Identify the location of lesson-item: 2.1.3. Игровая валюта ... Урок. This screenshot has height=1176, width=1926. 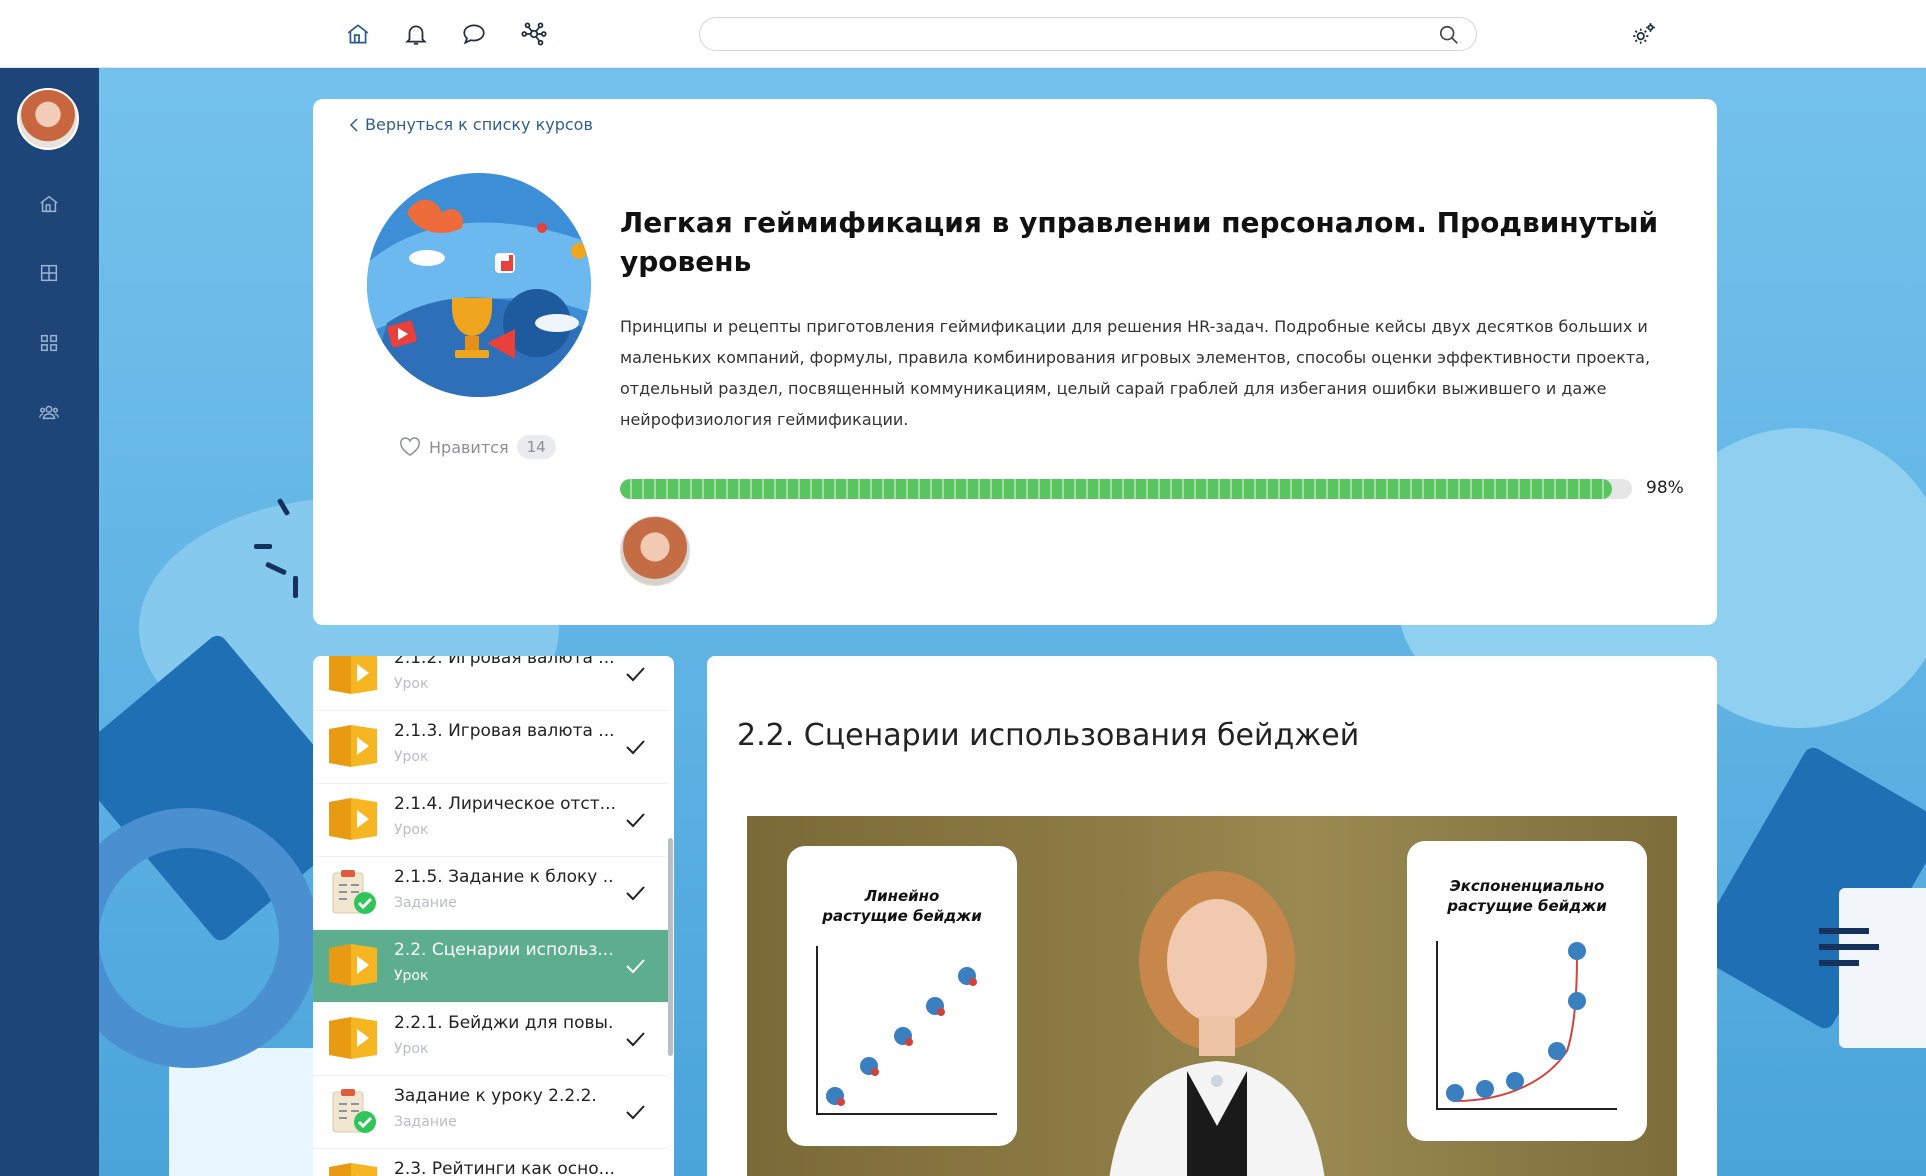
(491, 747).